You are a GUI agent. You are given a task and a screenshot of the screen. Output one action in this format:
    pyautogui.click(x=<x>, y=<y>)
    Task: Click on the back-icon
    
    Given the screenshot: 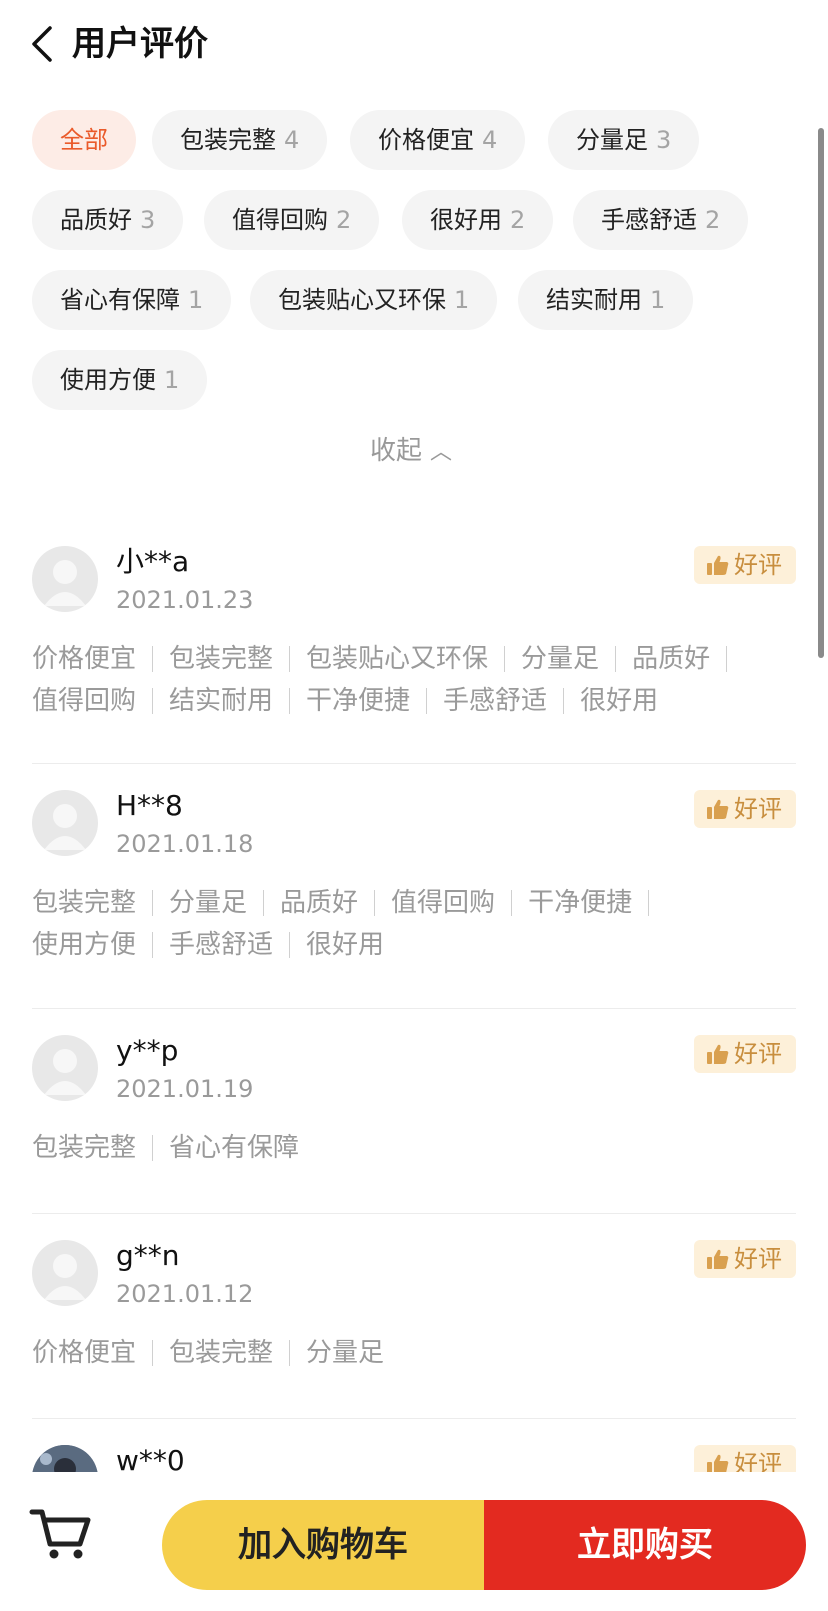 What is the action you would take?
    pyautogui.click(x=43, y=44)
    